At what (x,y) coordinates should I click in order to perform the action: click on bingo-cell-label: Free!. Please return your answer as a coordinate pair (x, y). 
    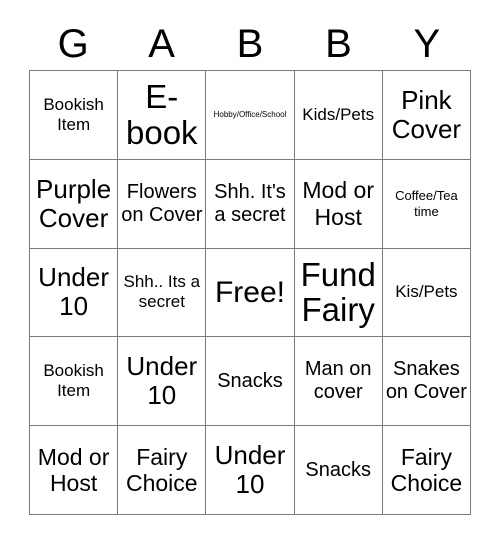
    Looking at the image, I should click on (249, 292).